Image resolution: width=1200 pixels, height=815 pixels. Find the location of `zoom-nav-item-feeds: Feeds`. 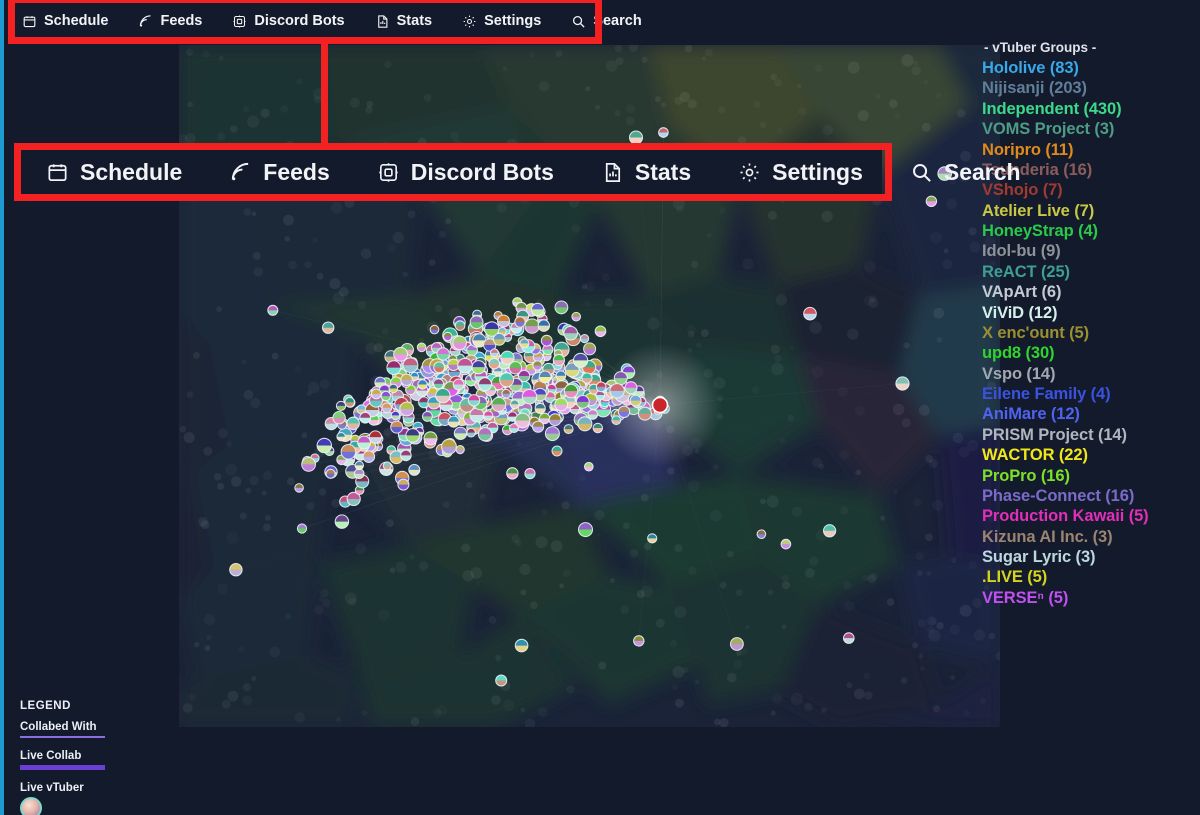

zoom-nav-item-feeds: Feeds is located at coordinates (279, 172).